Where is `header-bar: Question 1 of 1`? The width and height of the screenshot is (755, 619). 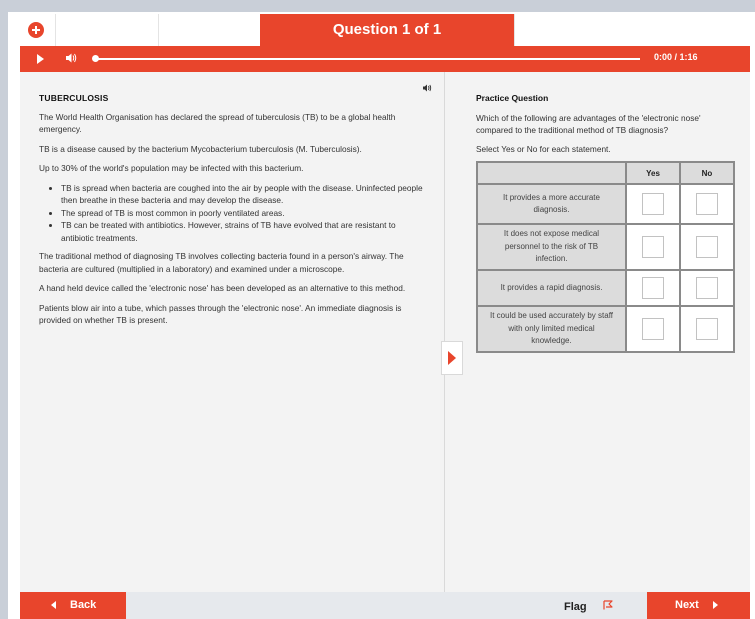
header-bar: Question 1 of 1 is located at coordinates (385, 30).